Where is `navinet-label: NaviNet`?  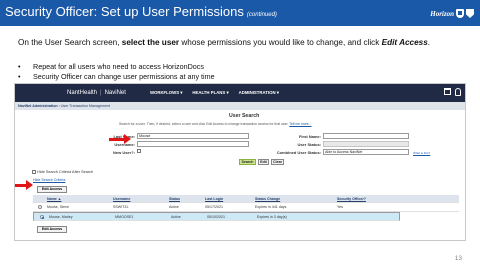
navinet-label: NaviNet is located at coordinates (115, 93).